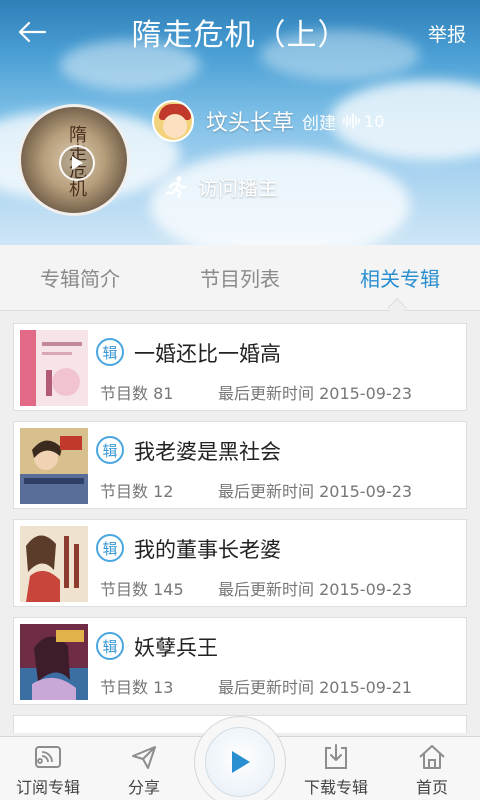  Describe the element at coordinates (207, 354) in the screenshot. I see `album-title: 一婚还比一婚高` at that location.